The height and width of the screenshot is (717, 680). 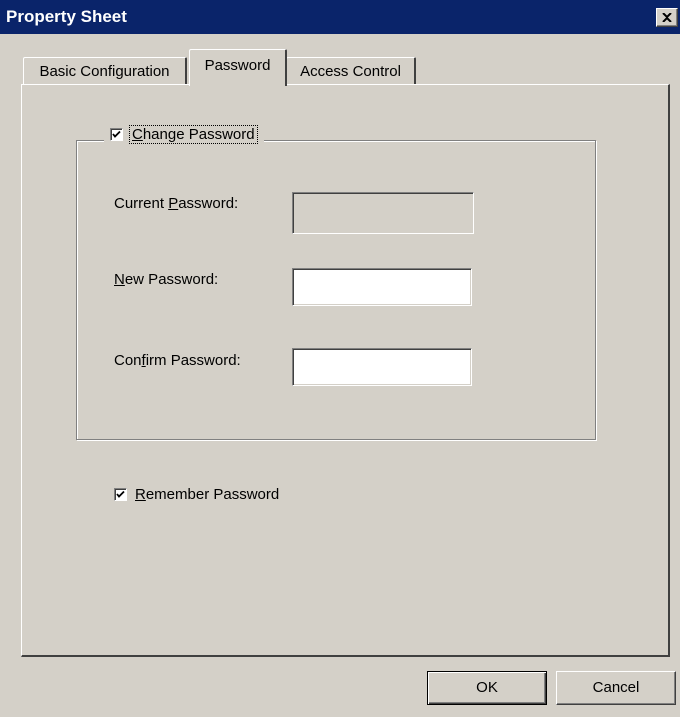 I want to click on ok-button: OK, so click(x=487, y=688).